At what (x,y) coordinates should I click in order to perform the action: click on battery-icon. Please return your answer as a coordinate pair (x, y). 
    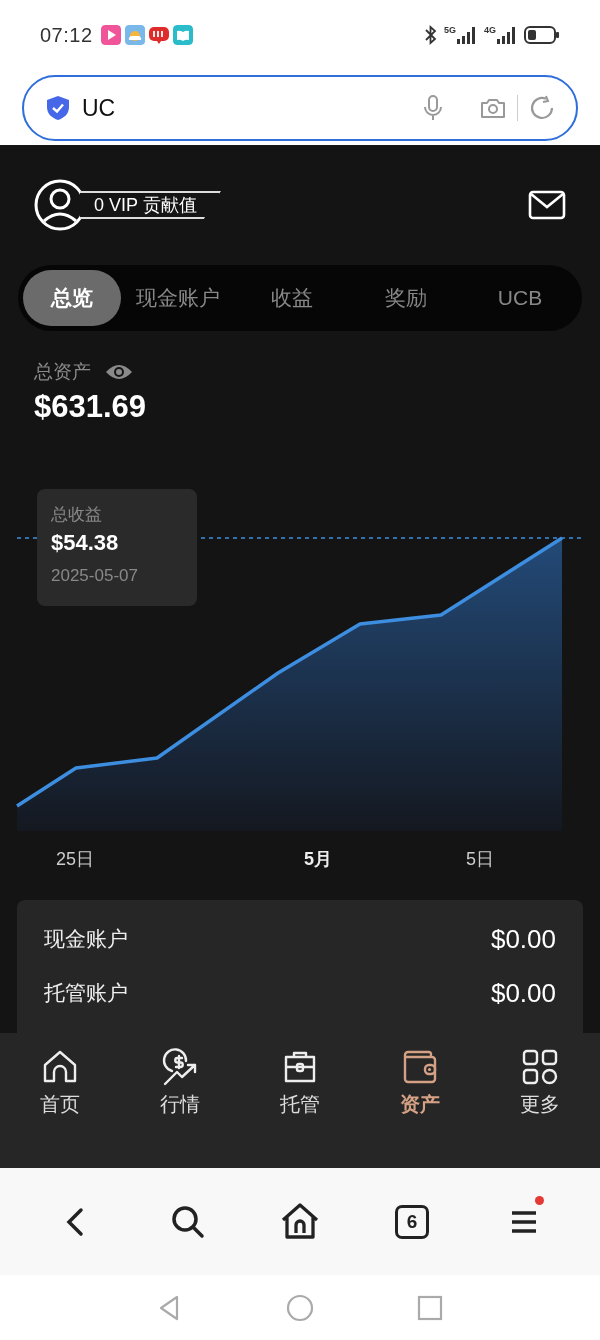
    Looking at the image, I should click on (542, 35).